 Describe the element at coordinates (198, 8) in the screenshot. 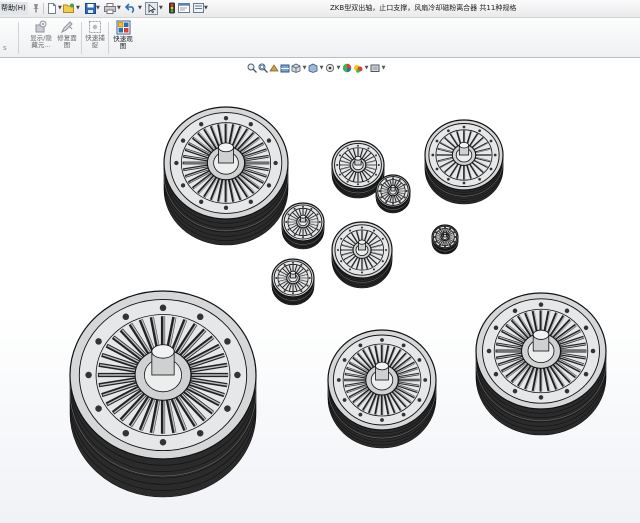

I see `options-icon` at that location.